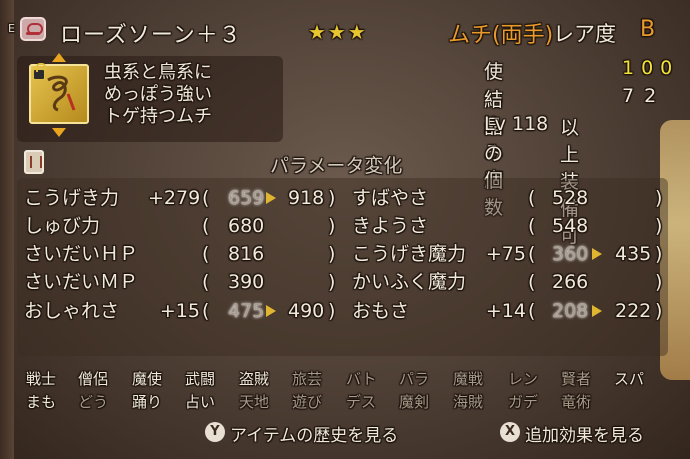 The image size is (690, 459). I want to click on item-description: 虫系と鳥系に めっぽう強い トゲ持つムチ, so click(158, 95).